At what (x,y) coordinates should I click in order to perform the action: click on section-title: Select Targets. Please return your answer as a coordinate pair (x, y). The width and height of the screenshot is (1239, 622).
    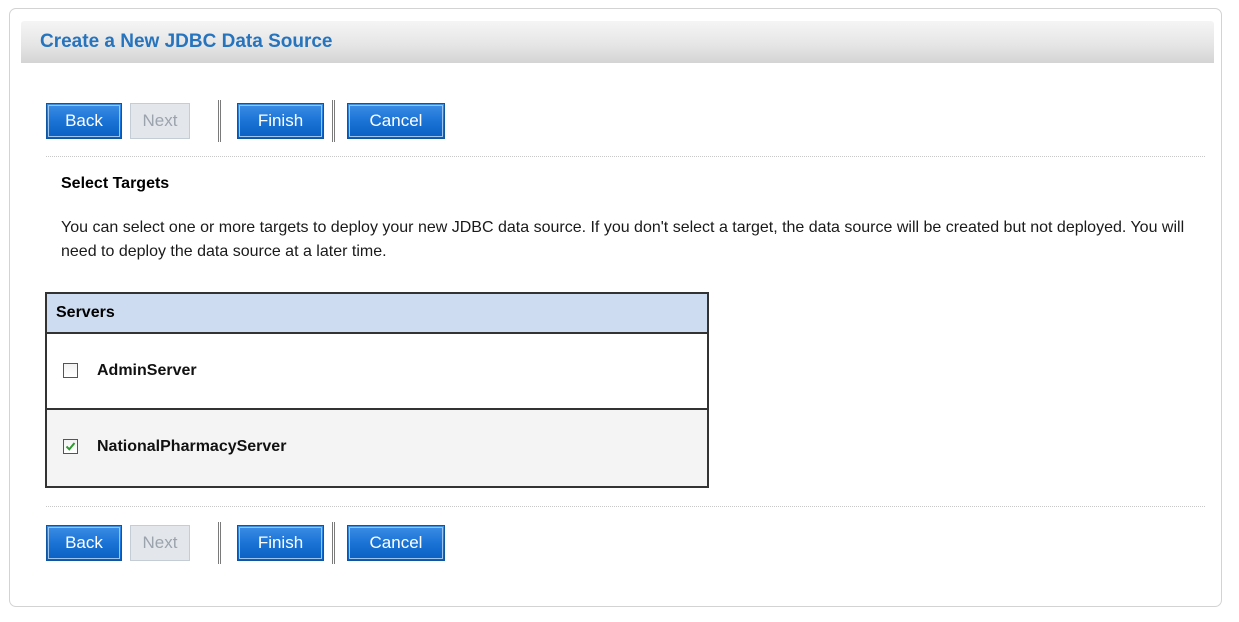
    Looking at the image, I should click on (115, 183).